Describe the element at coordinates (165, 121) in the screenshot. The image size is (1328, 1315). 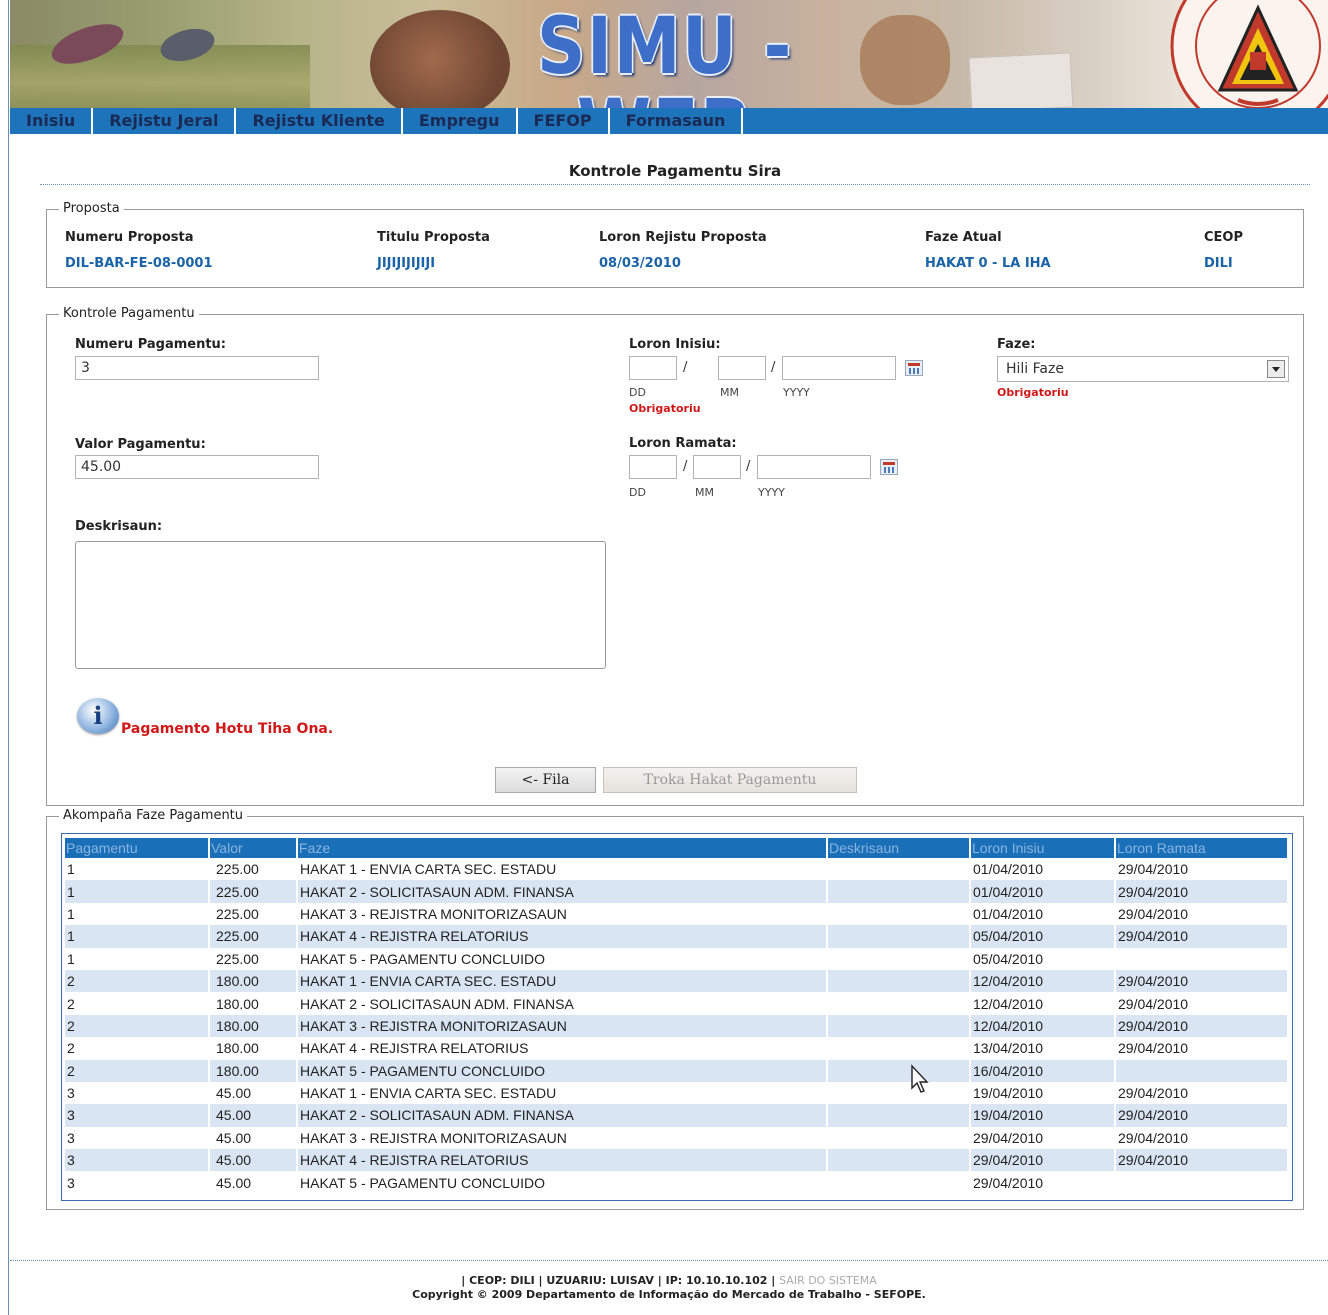
I see `nav-rejistu-jeral: Rejistu Jeral` at that location.